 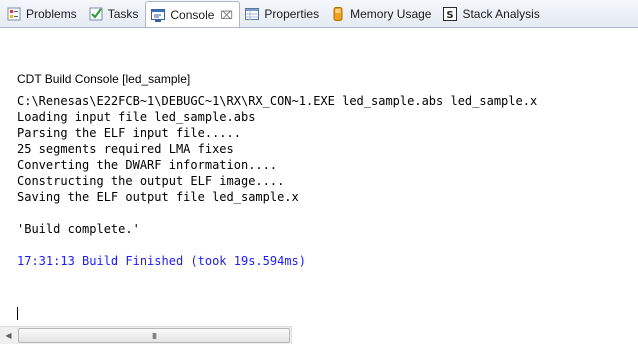 What do you see at coordinates (391, 14) in the screenshot?
I see `tab-label: Memory Usage` at bounding box center [391, 14].